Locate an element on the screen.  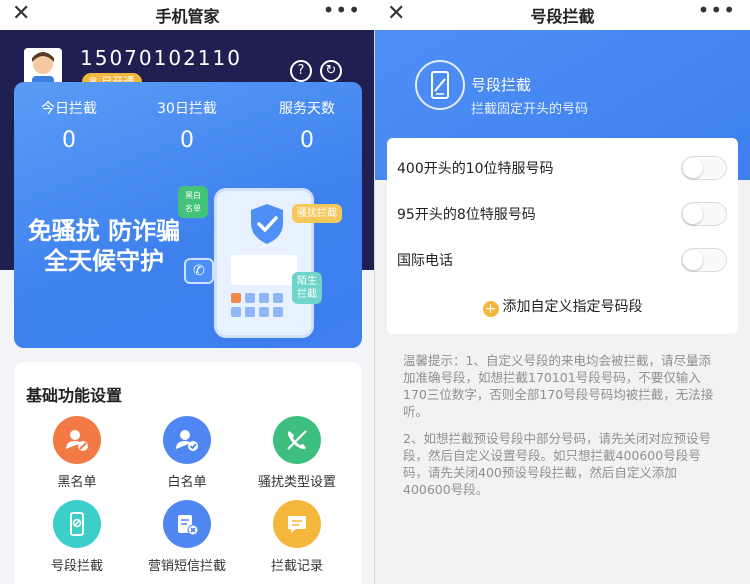
row-label: 国际电话 is located at coordinates (425, 261).